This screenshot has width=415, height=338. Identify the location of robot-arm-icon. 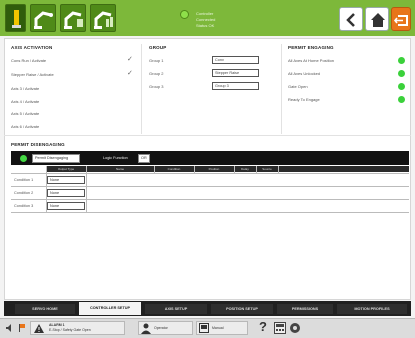
(16, 19).